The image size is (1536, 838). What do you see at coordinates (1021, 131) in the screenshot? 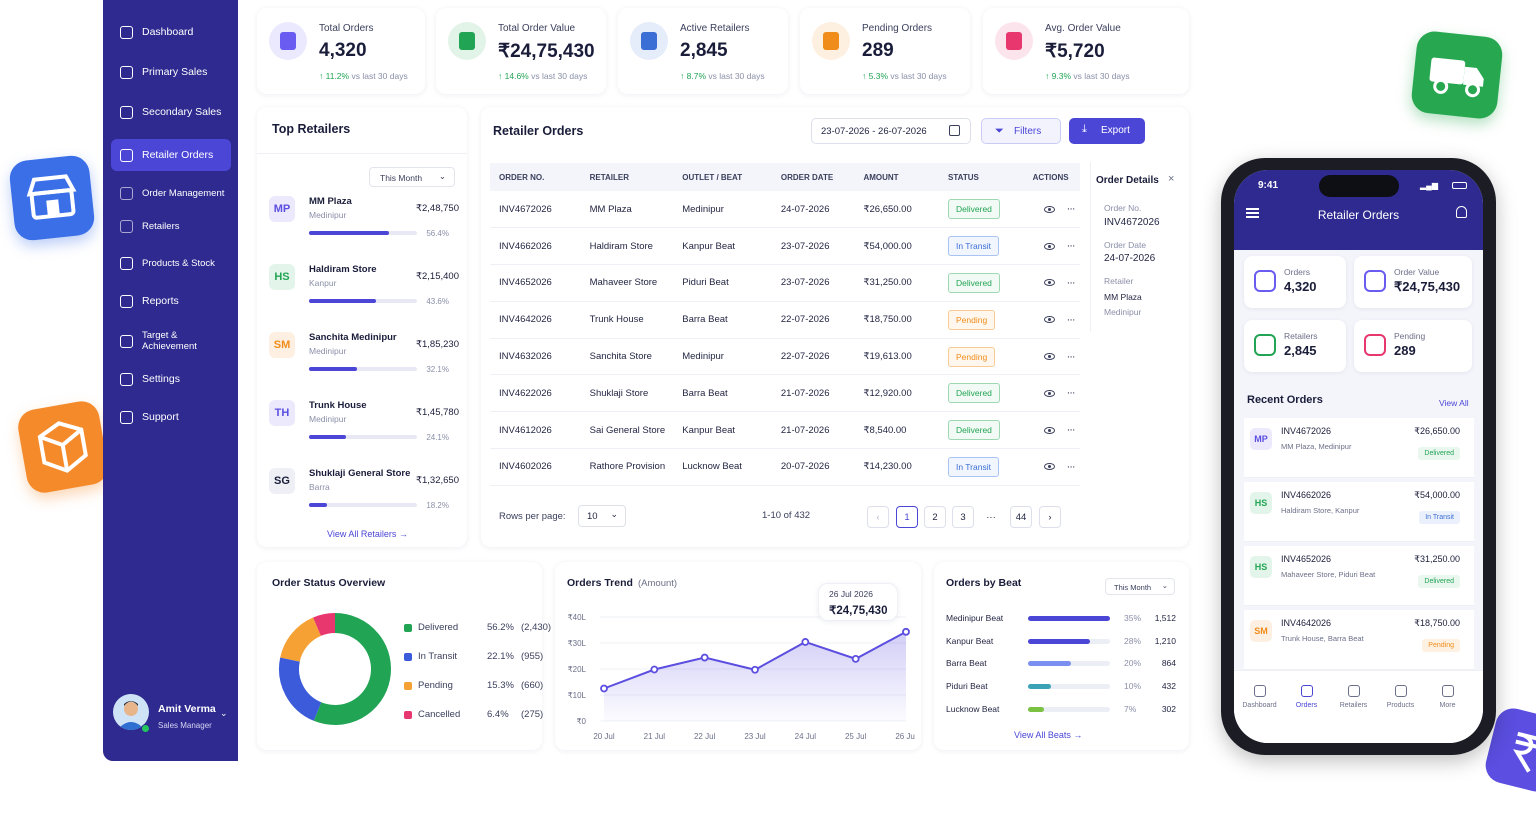
I see `filters-button: ⏷ Filters` at bounding box center [1021, 131].